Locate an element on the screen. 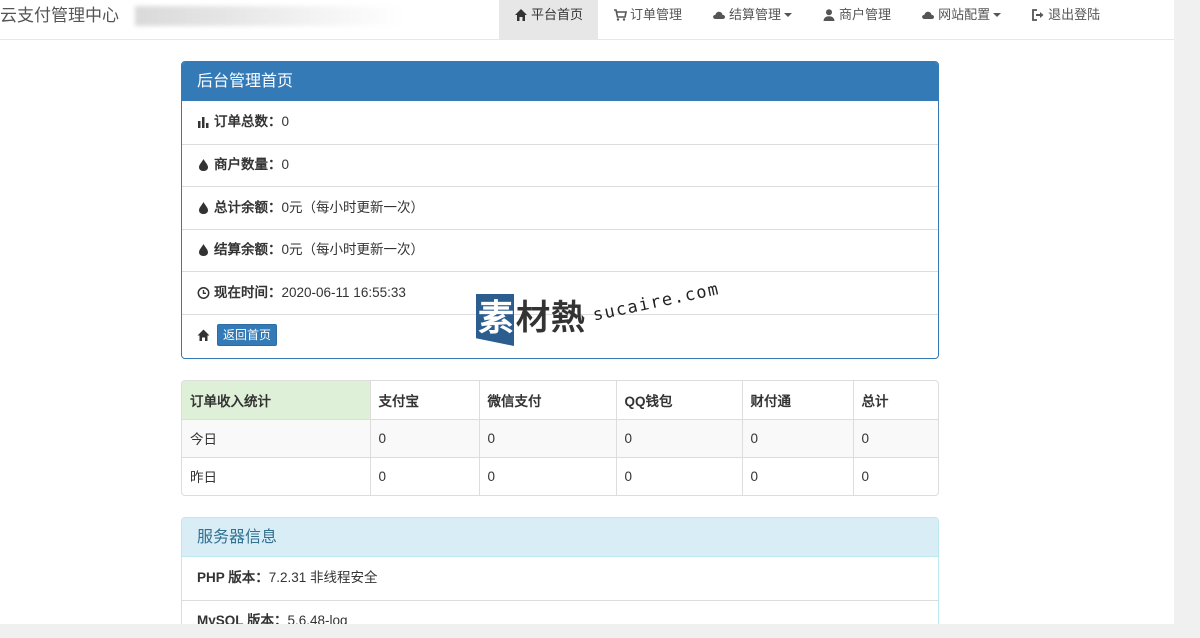 The width and height of the screenshot is (1200, 638). column-header: 支付宝 is located at coordinates (425, 400).